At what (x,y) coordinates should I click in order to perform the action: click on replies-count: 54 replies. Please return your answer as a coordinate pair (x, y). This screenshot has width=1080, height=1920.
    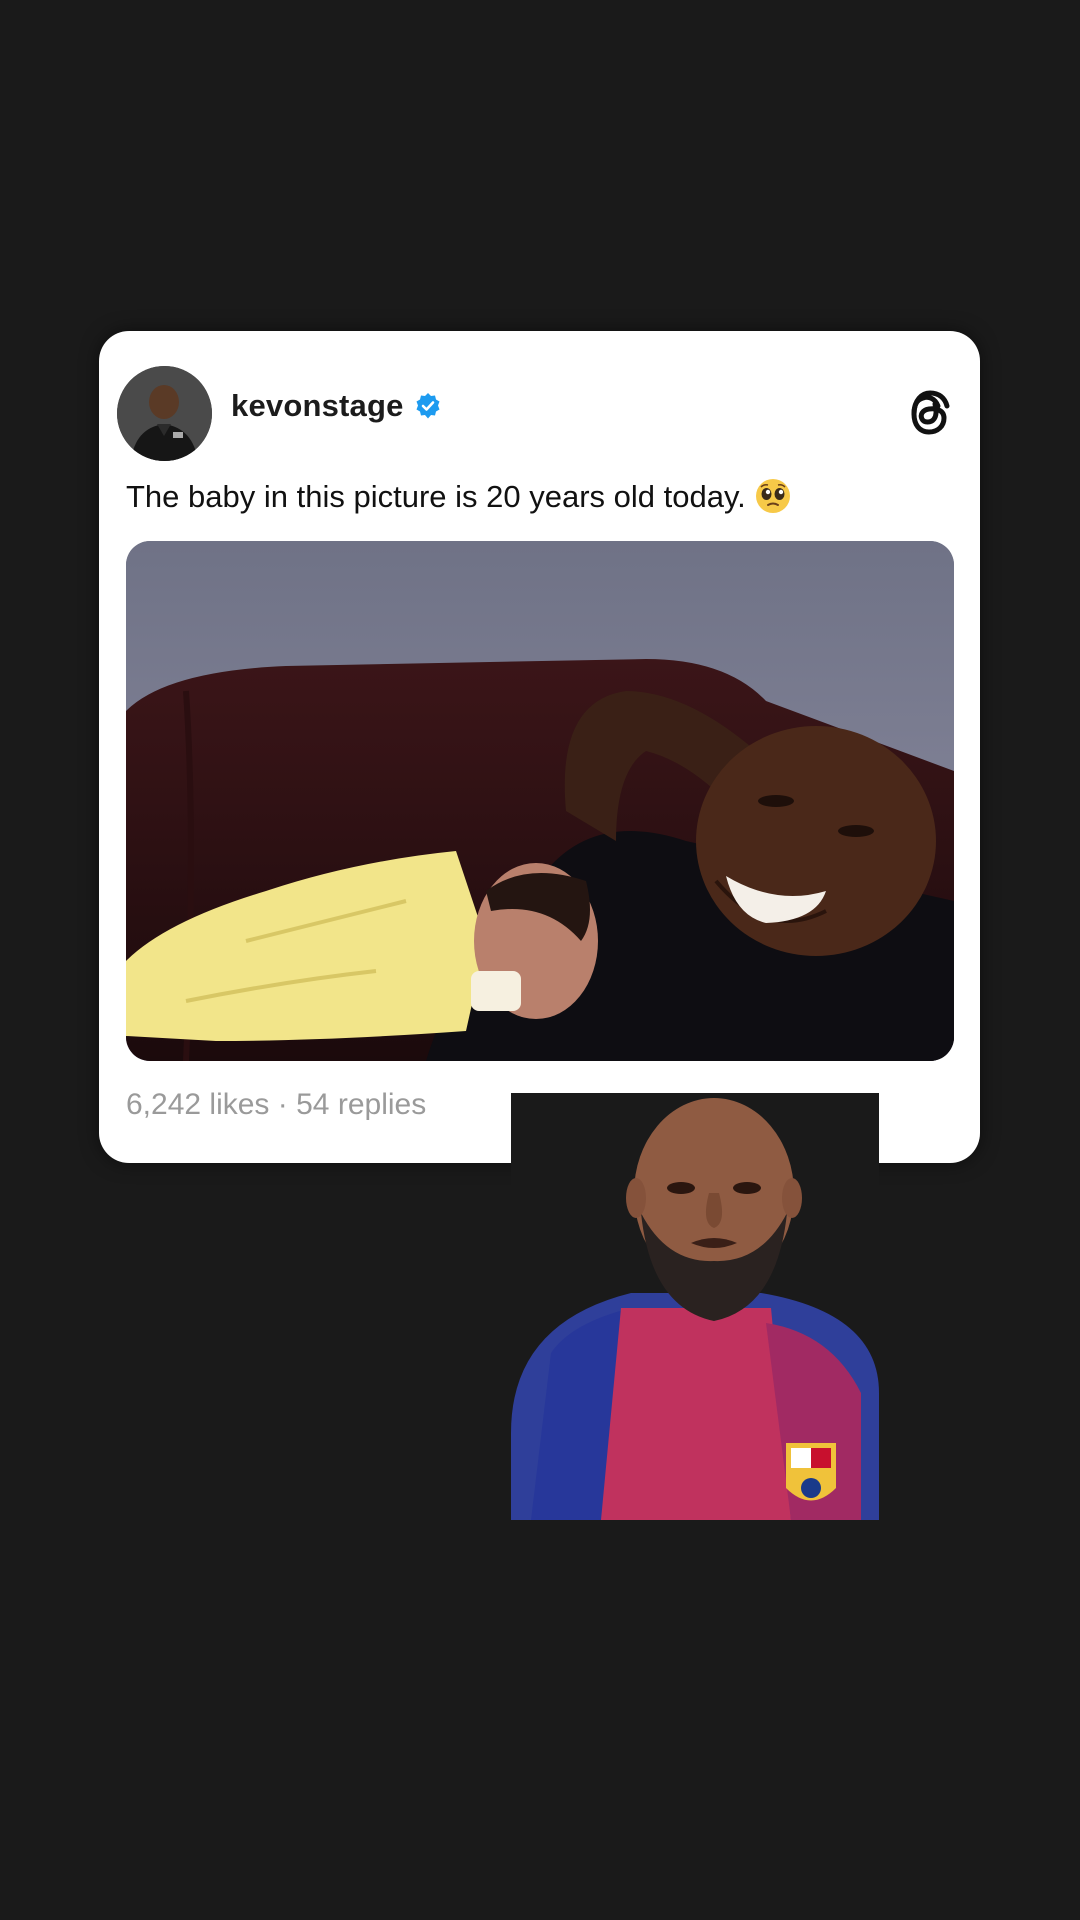
    Looking at the image, I should click on (361, 1104).